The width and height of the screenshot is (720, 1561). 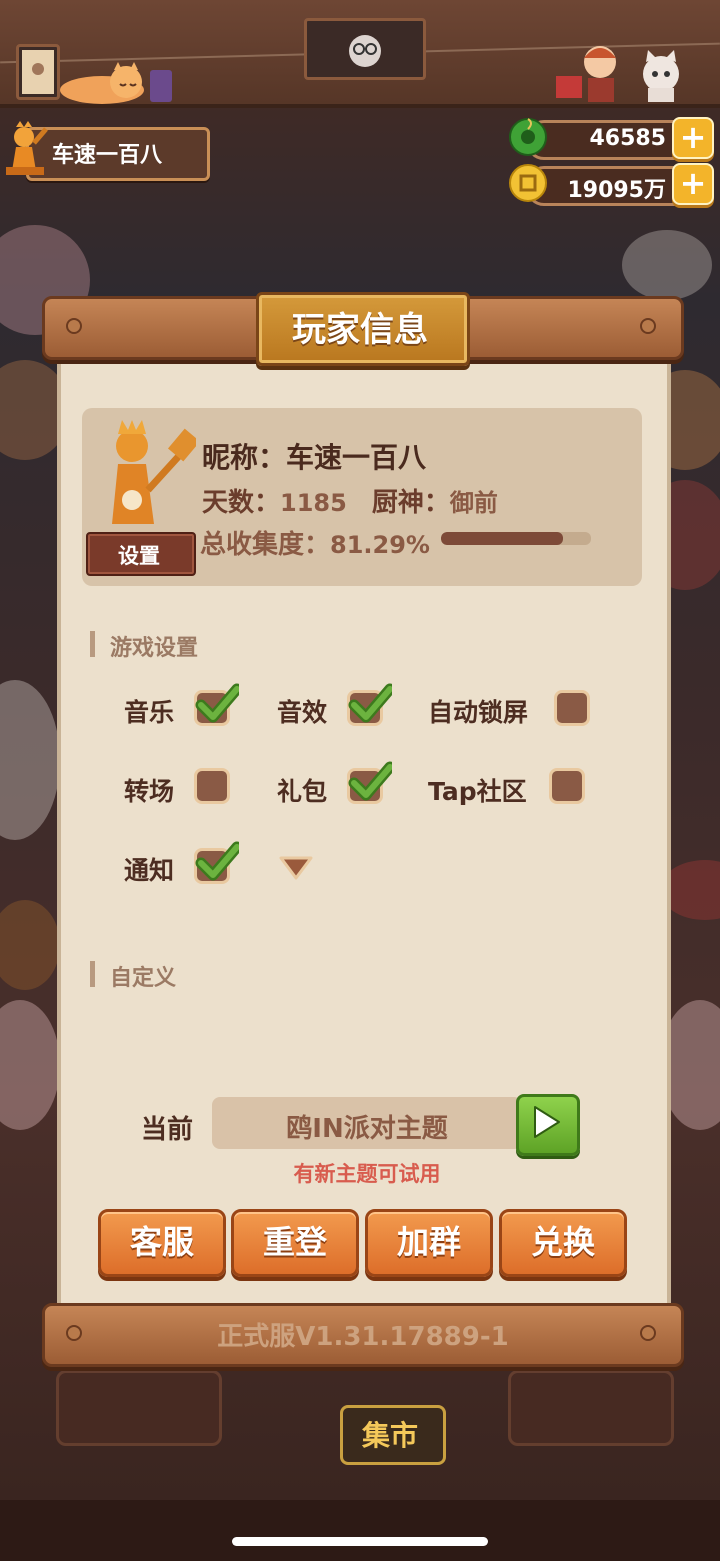 What do you see at coordinates (367, 1174) in the screenshot?
I see `new-theme-hint: 有新主题可试用` at bounding box center [367, 1174].